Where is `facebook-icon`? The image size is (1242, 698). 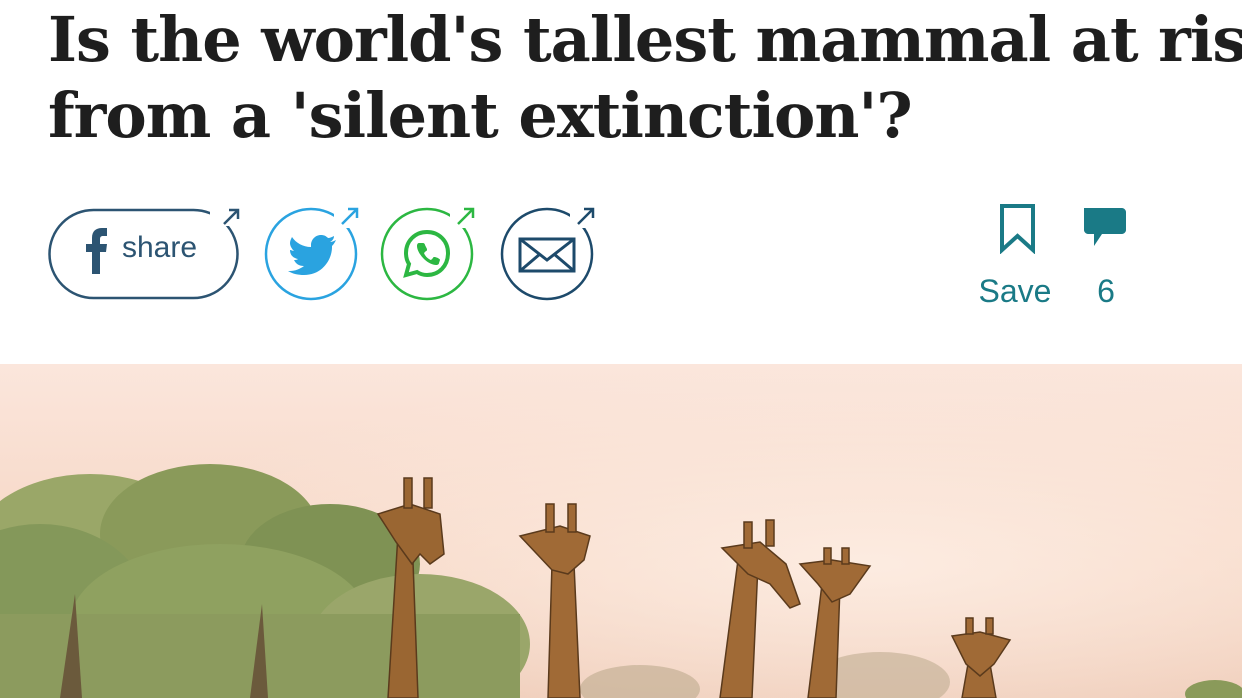 facebook-icon is located at coordinates (96, 251).